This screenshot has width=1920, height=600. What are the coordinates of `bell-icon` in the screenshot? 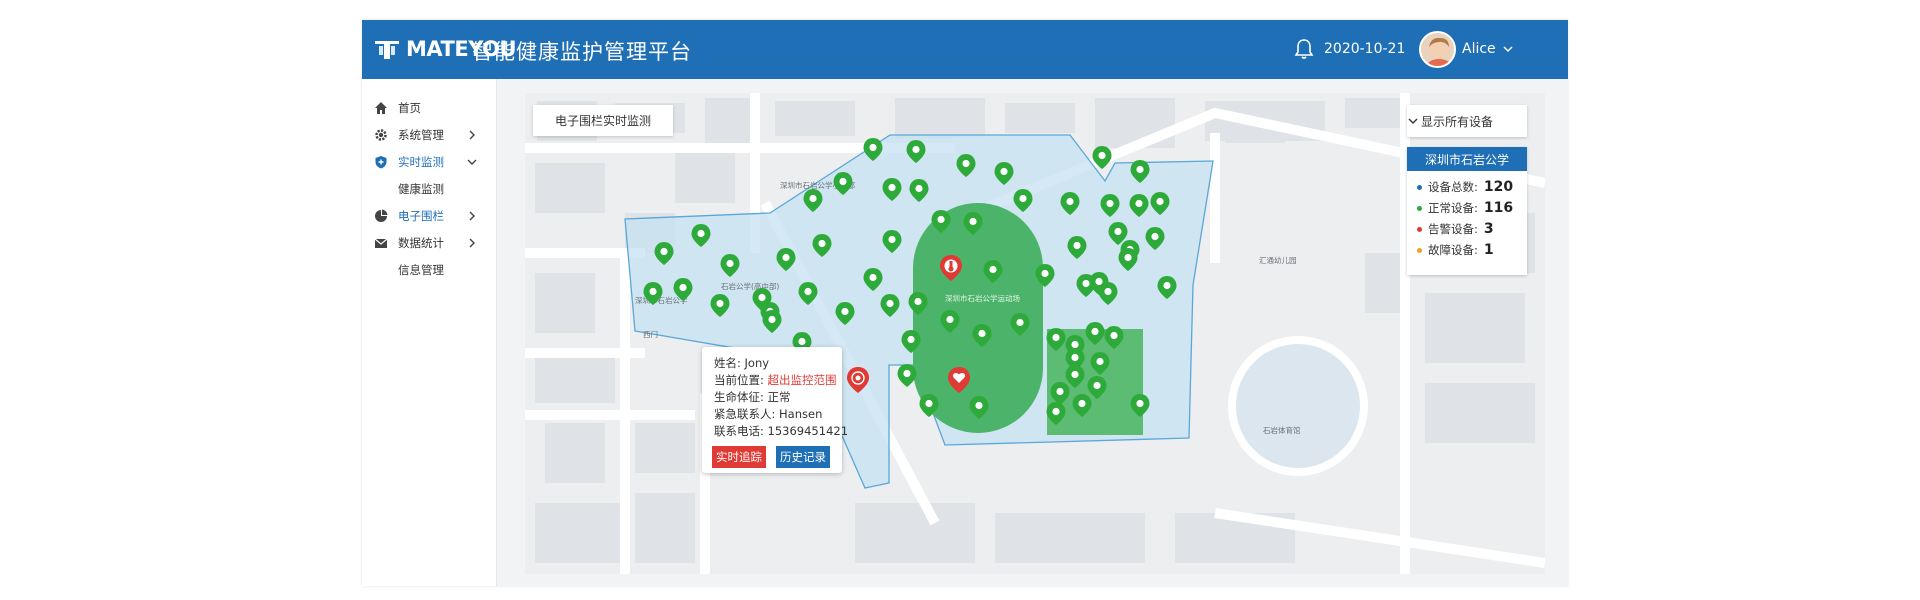 It's located at (1304, 49).